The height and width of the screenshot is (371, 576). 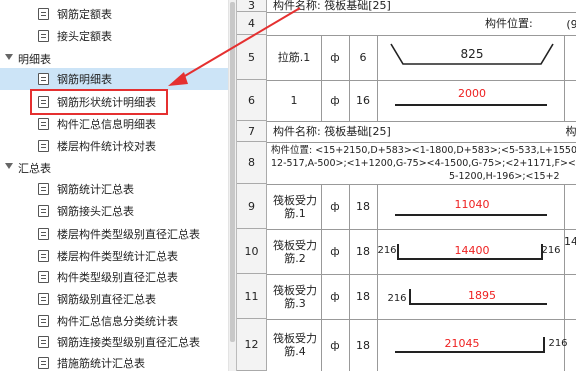 I want to click on rebar-length: 2000, so click(x=472, y=93).